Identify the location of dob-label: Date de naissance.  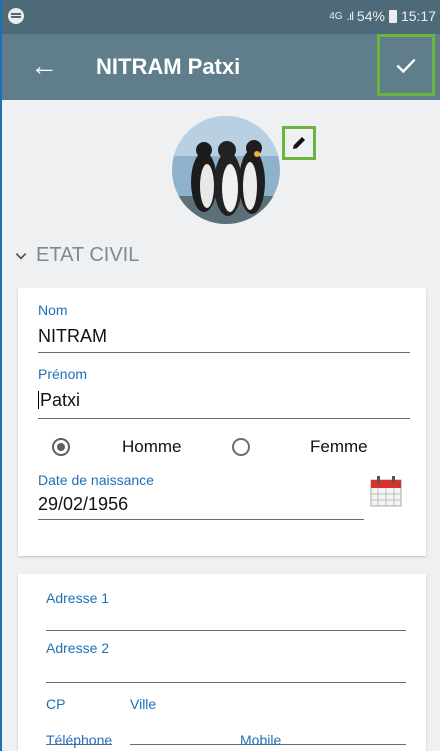
(96, 480).